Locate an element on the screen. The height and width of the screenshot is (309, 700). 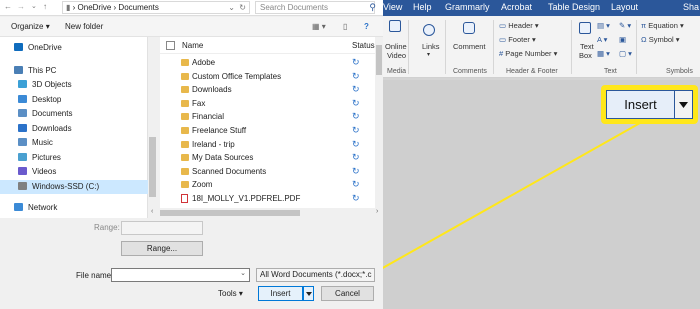
sidebar-item-documents: Documents is located at coordinates (45, 114).